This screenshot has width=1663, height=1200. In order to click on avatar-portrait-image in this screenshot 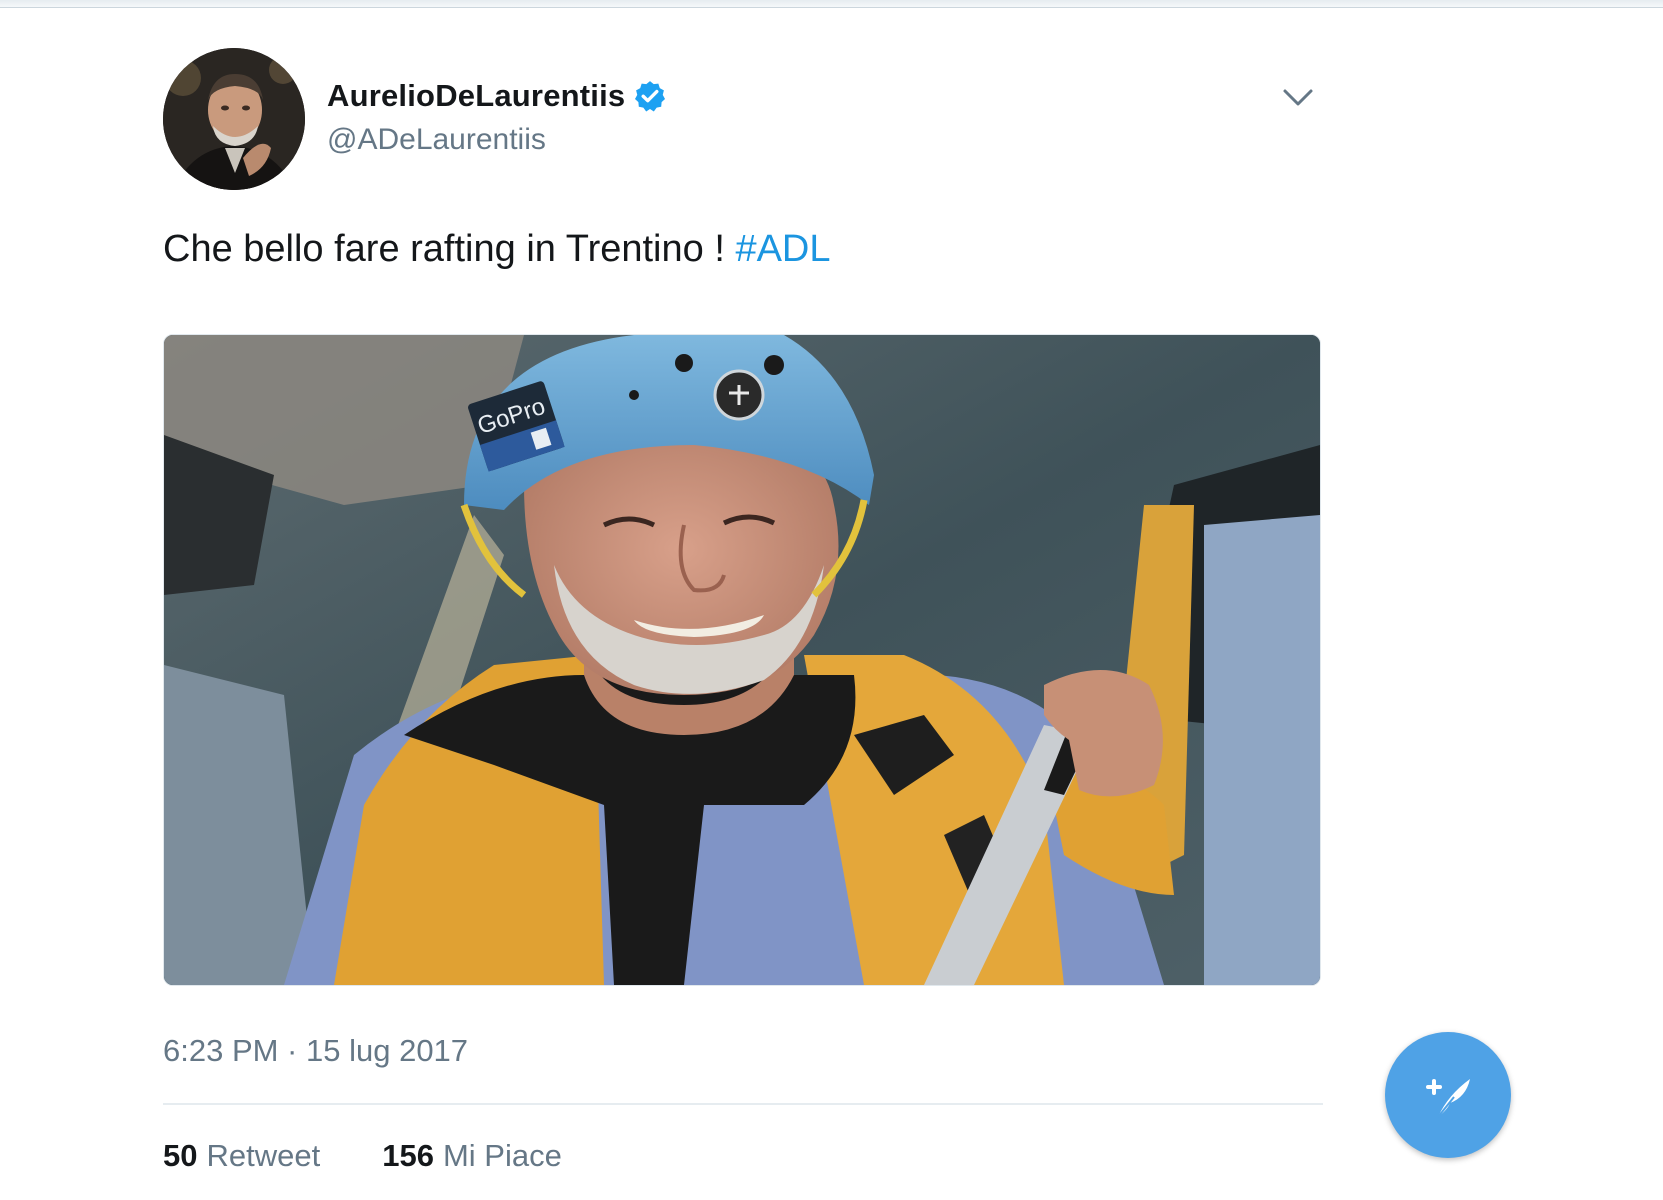, I will do `click(234, 119)`.